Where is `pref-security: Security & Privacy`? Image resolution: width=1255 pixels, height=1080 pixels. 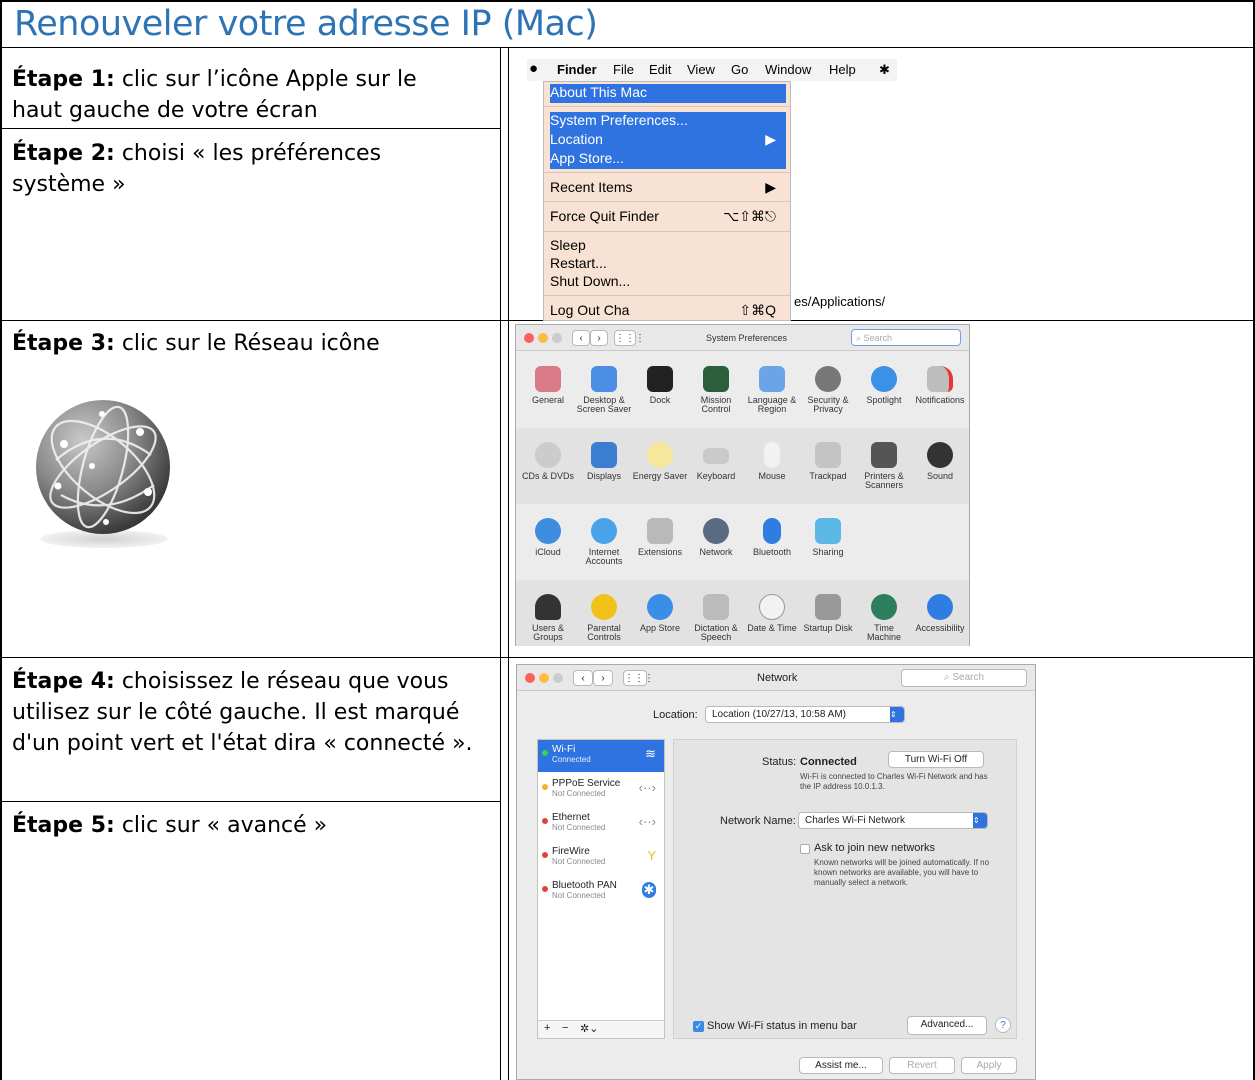
pref-security: Security & Privacy is located at coordinates (828, 390).